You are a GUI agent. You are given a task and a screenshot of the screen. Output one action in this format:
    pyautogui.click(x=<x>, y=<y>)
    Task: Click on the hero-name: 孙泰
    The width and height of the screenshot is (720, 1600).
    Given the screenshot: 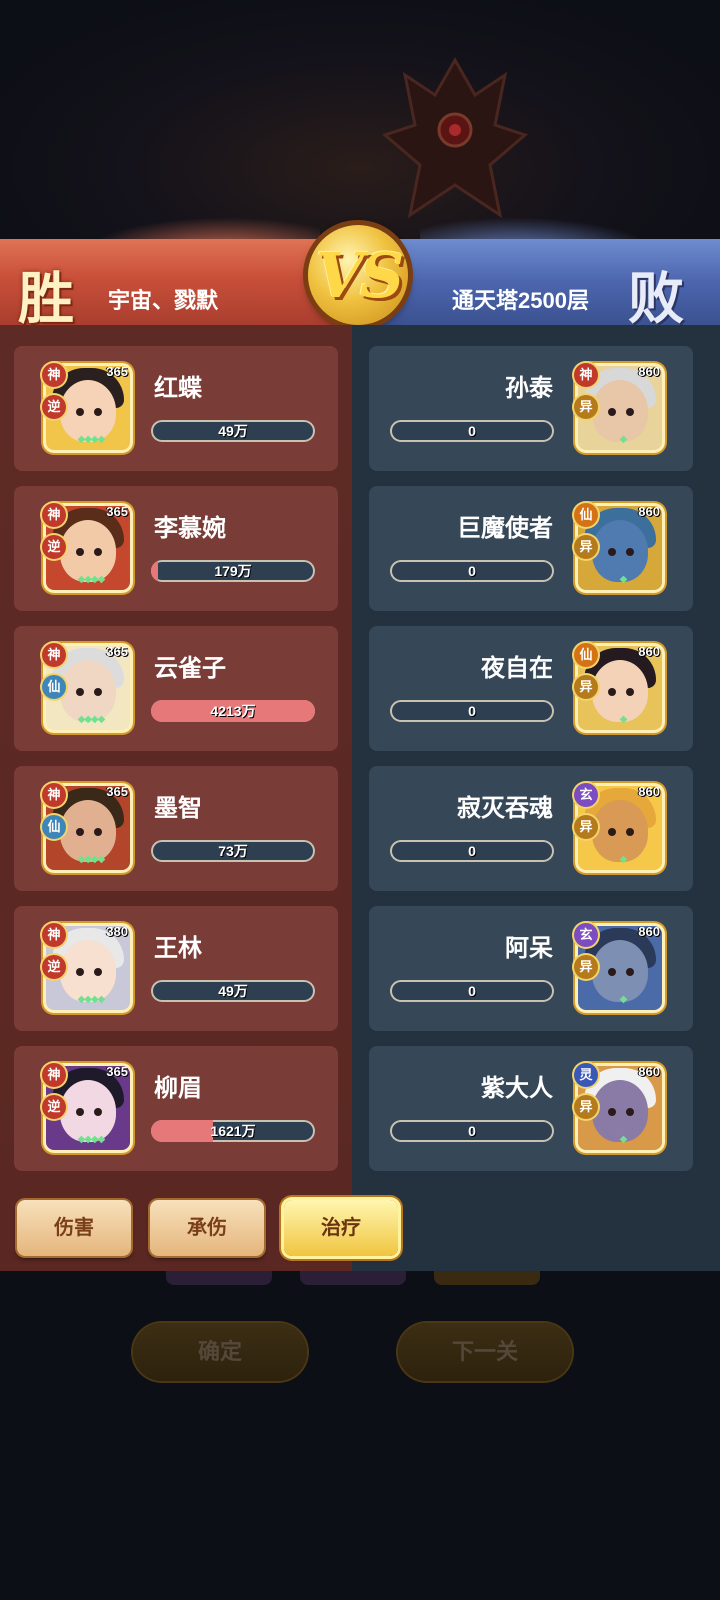 What is the action you would take?
    pyautogui.click(x=529, y=388)
    